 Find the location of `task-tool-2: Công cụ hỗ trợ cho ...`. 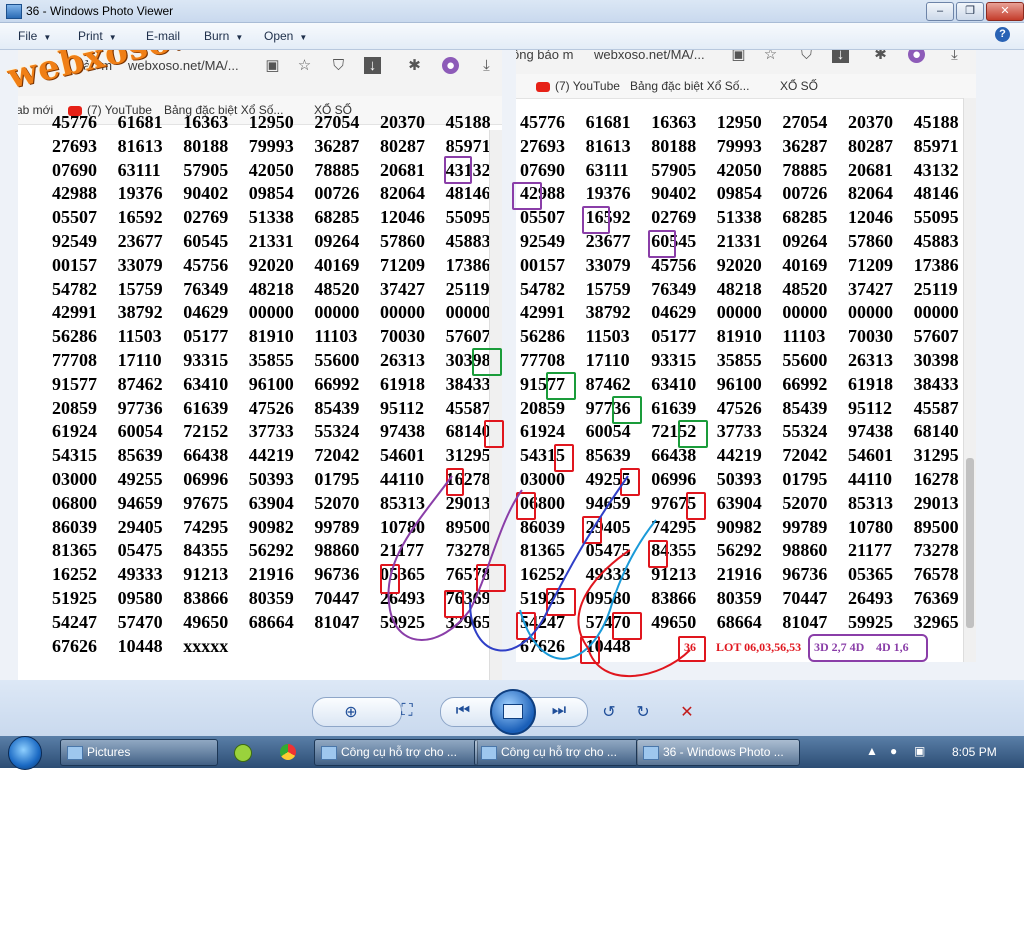

task-tool-2: Công cụ hỗ trợ cho ... is located at coordinates (556, 752).